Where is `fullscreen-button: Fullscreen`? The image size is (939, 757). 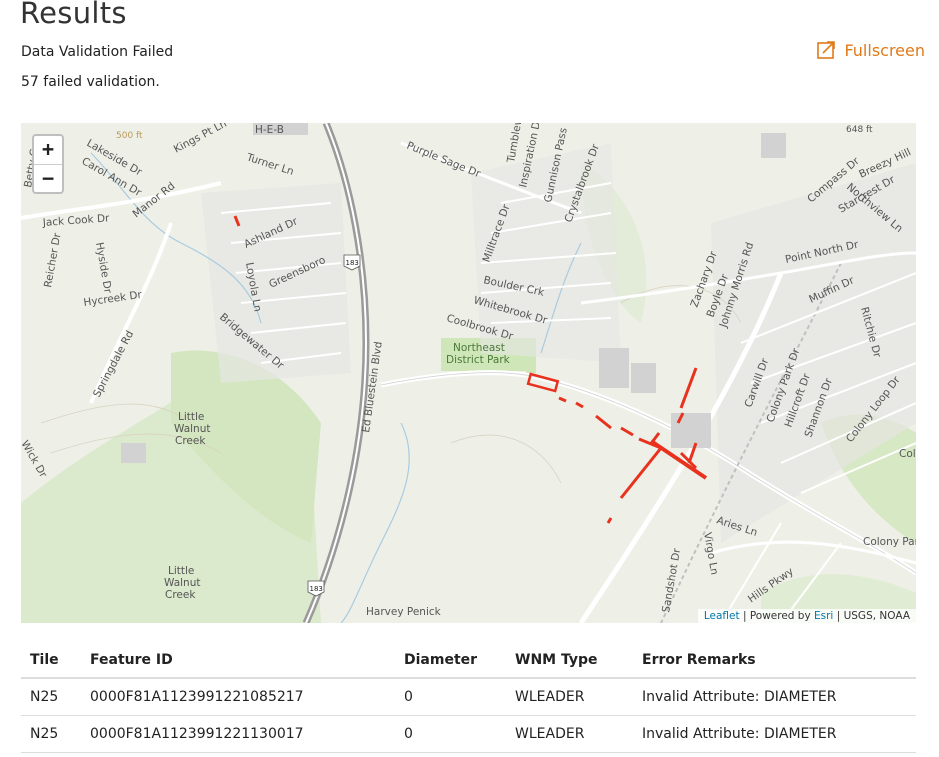 fullscreen-button: Fullscreen is located at coordinates (870, 50).